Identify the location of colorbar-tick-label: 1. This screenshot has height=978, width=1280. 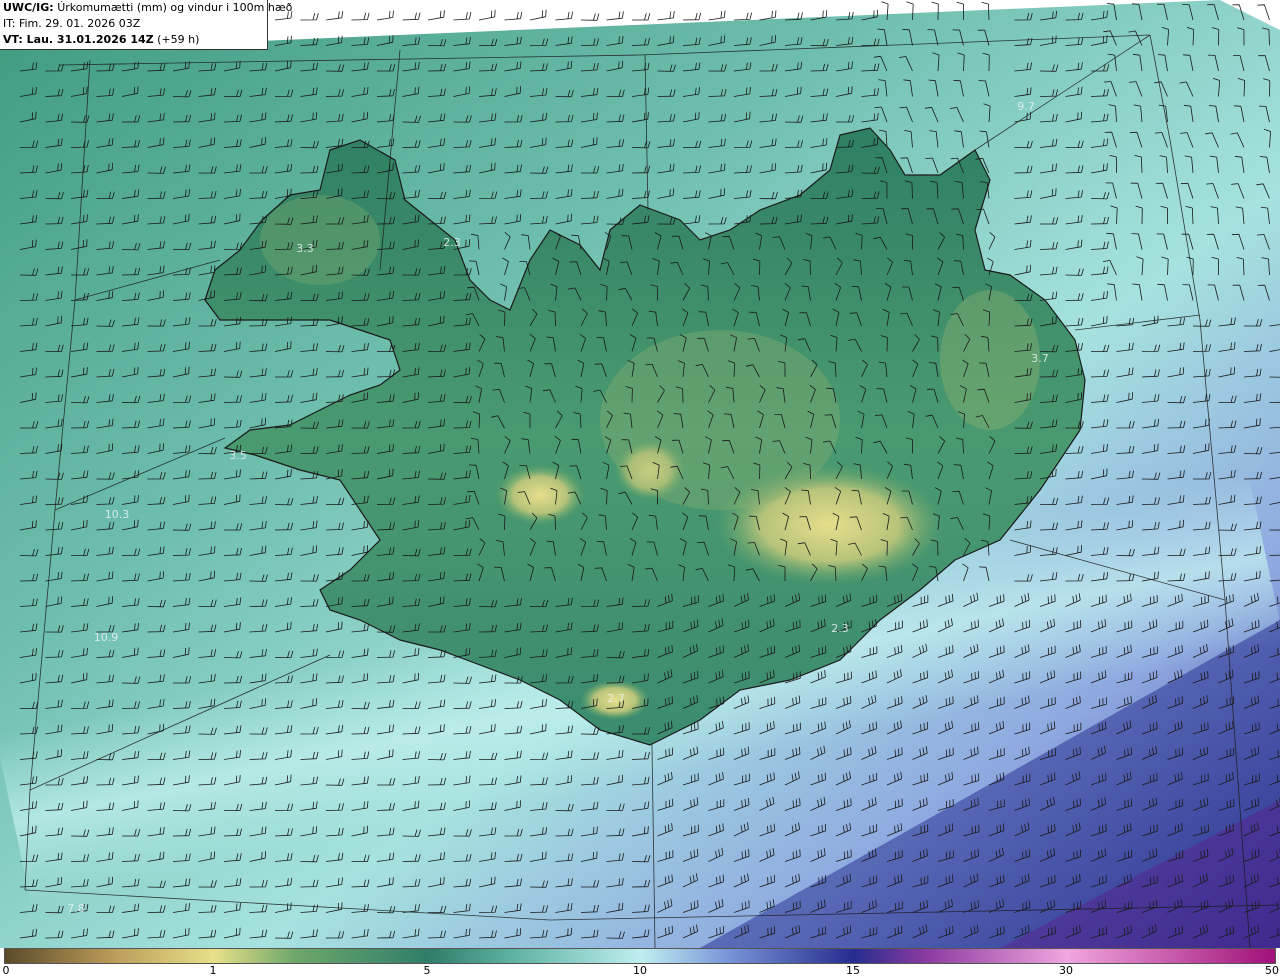
(213, 970).